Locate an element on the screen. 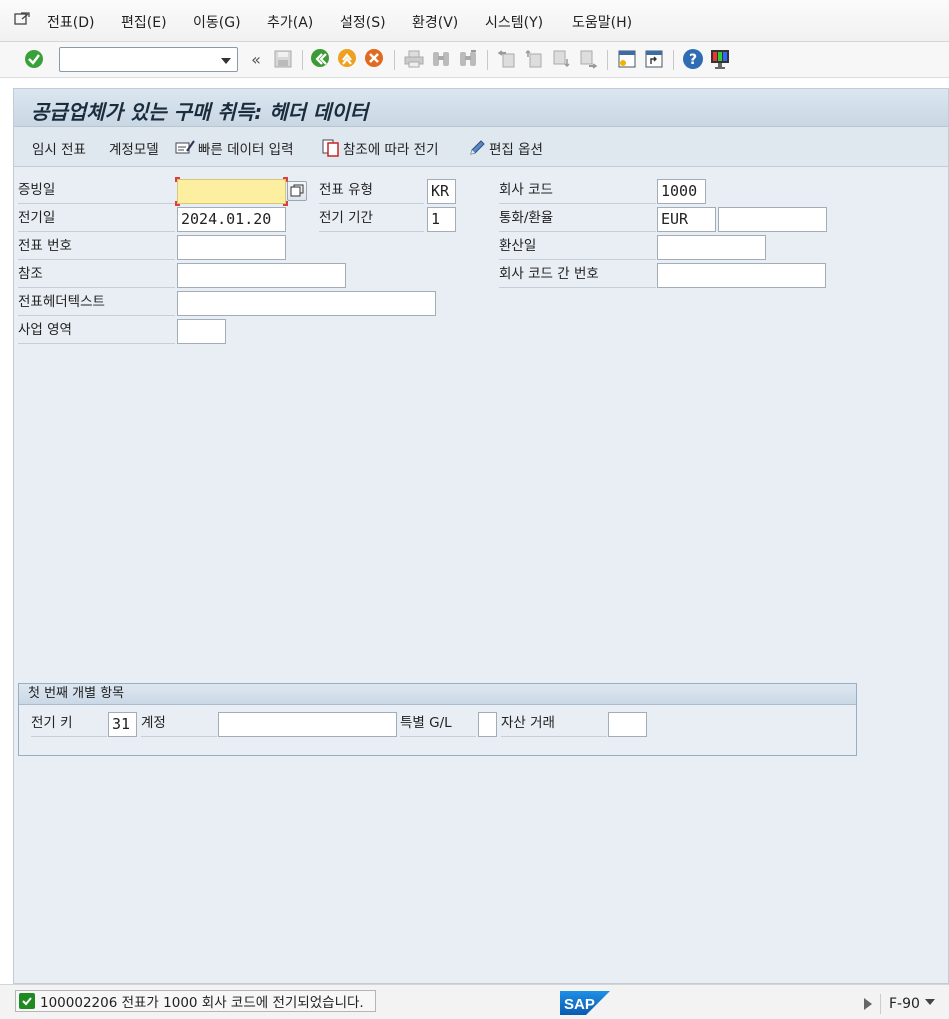  menu-extras: 추가(A) is located at coordinates (290, 22).